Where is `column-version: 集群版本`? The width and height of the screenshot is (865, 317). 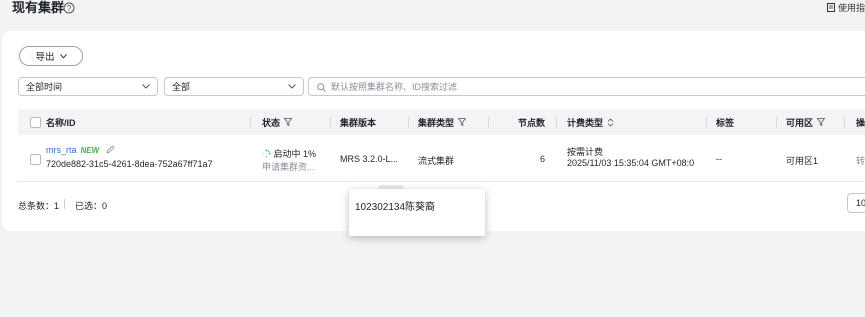 column-version: 集群版本 is located at coordinates (358, 122).